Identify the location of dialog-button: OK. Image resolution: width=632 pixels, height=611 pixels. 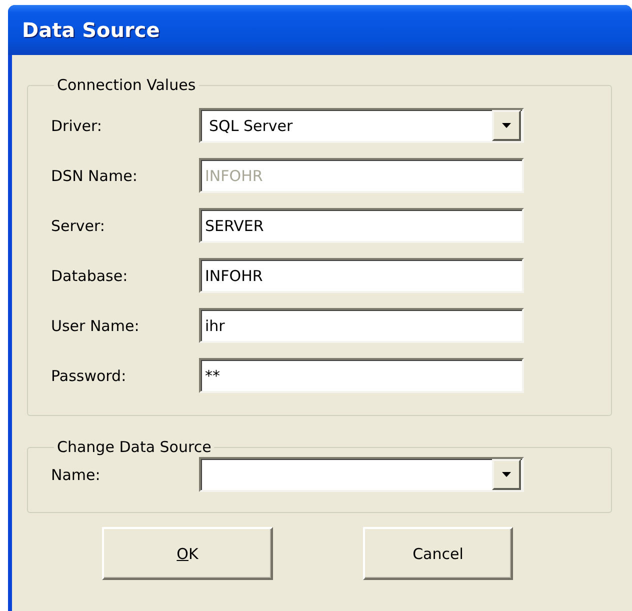
(187, 553).